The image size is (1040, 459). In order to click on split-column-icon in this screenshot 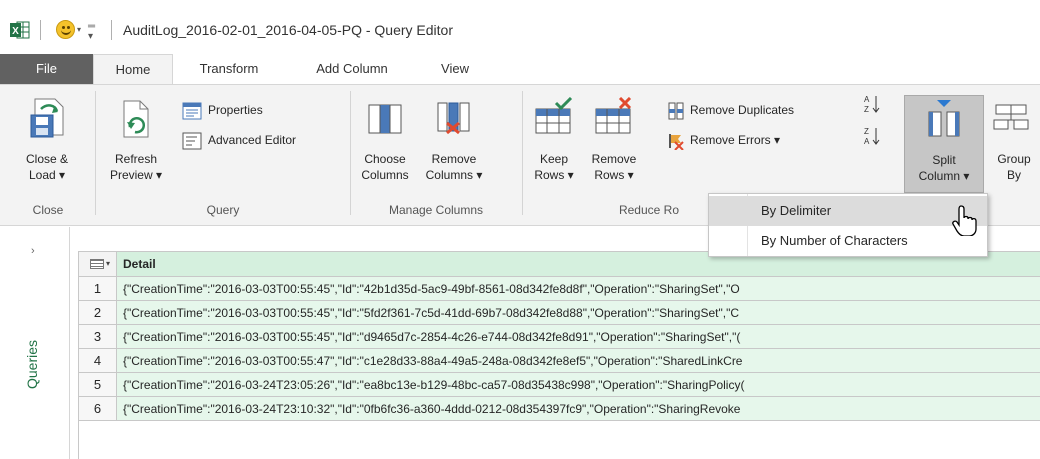, I will do `click(944, 118)`.